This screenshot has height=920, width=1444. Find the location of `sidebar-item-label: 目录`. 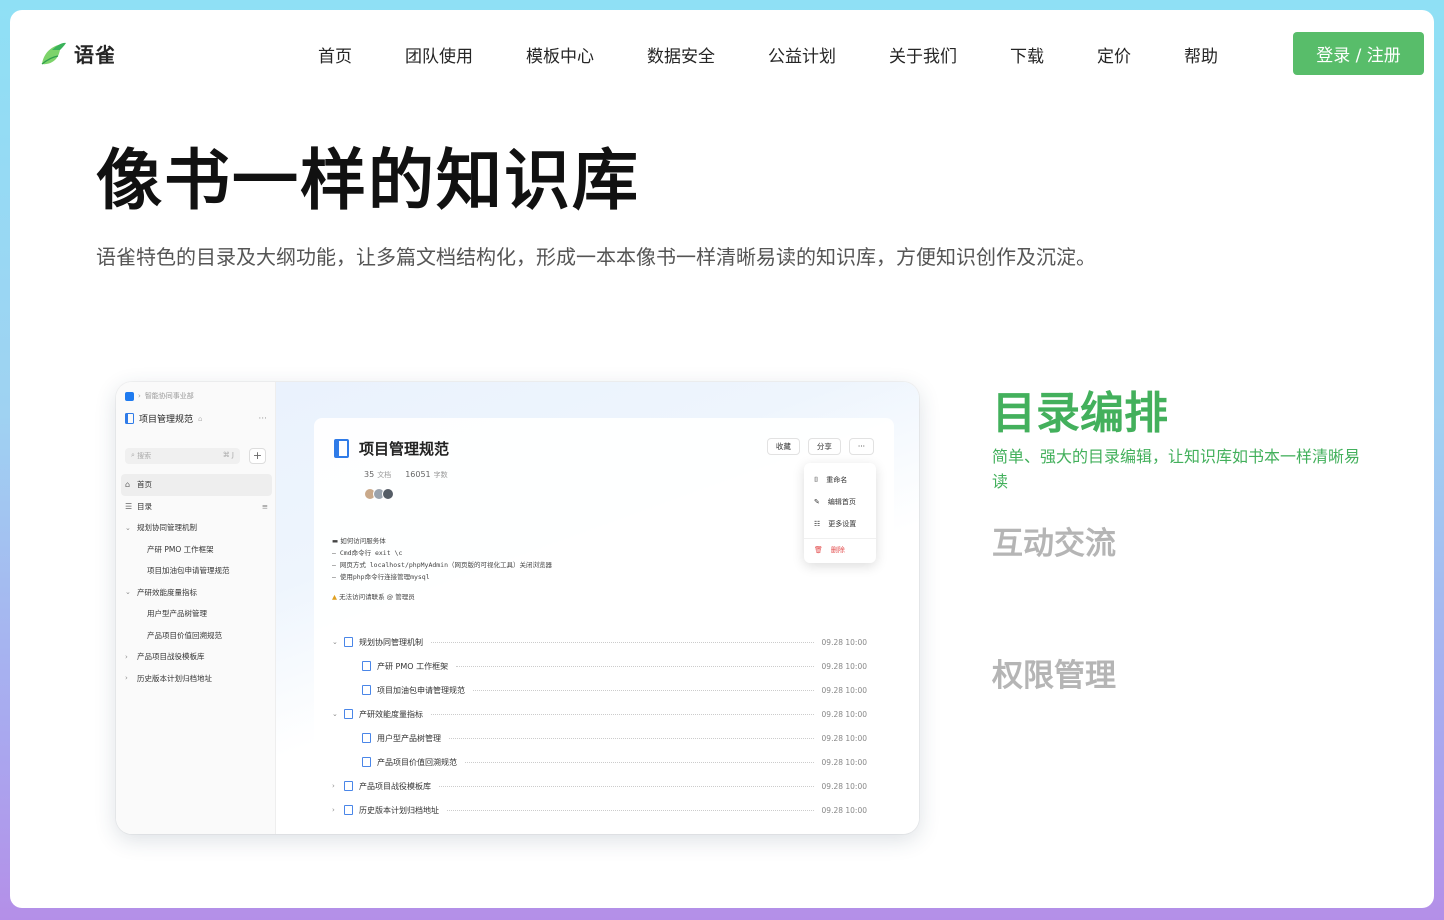

sidebar-item-label: 目录 is located at coordinates (144, 506).